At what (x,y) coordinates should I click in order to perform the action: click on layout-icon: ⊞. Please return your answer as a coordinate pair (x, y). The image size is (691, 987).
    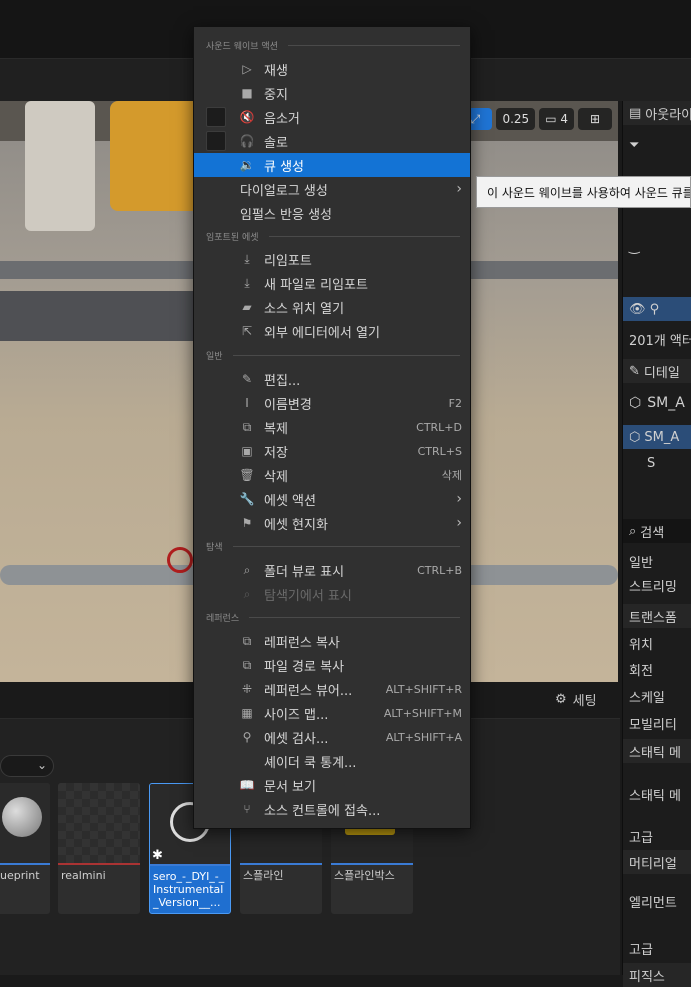
    Looking at the image, I should click on (595, 119).